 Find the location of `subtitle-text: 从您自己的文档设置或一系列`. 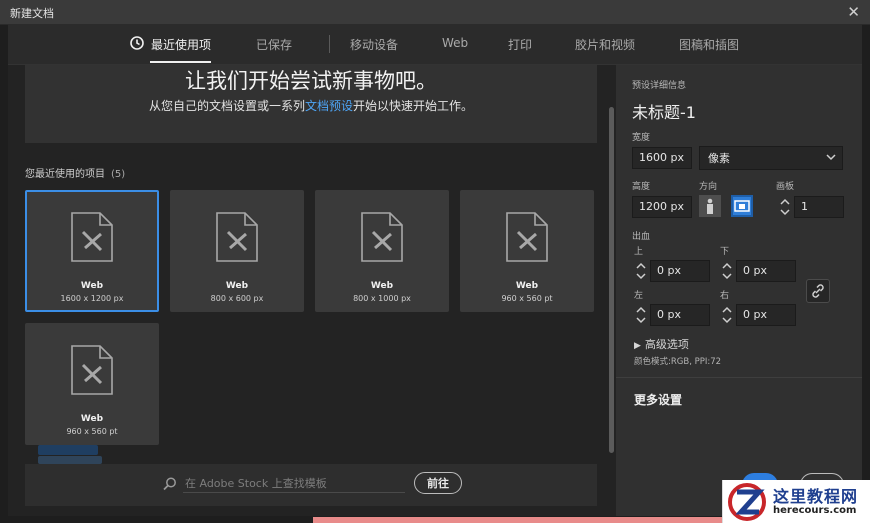

subtitle-text: 从您自己的文档设置或一系列 is located at coordinates (226, 106).